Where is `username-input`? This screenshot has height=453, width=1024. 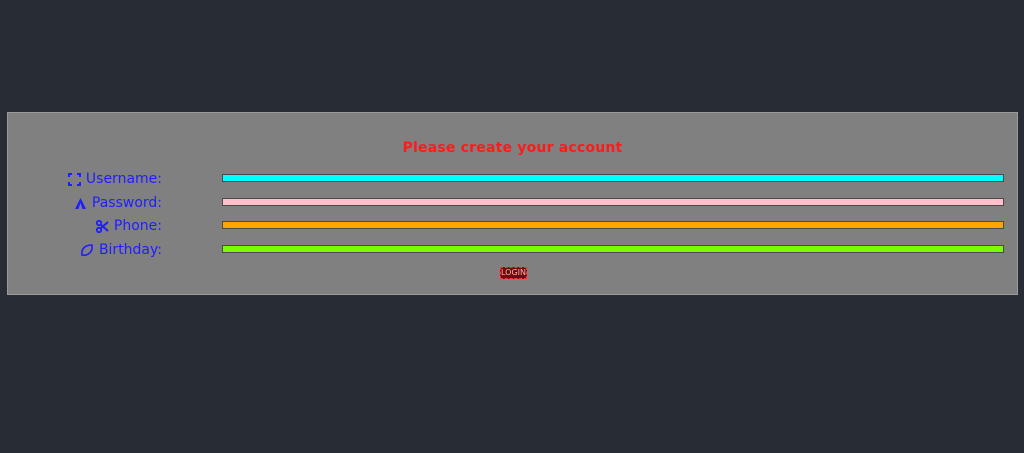 username-input is located at coordinates (613, 178).